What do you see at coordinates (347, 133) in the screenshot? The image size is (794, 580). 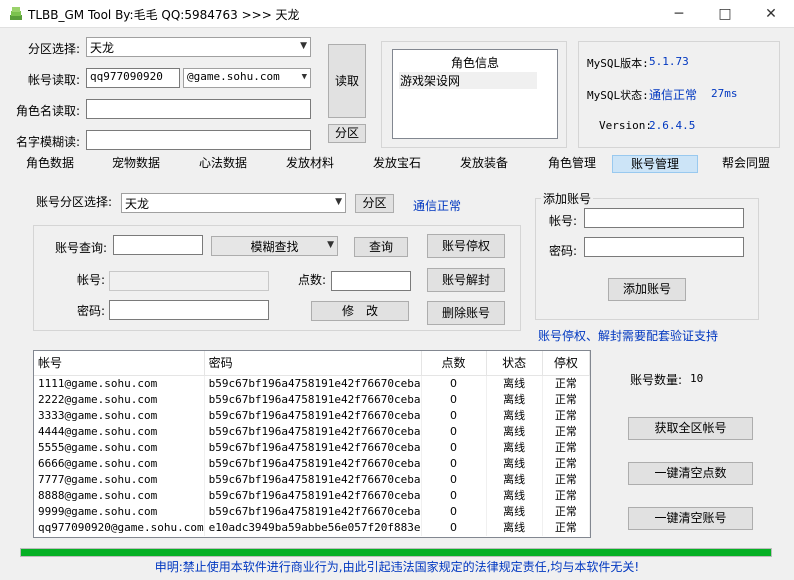 I see `zone-button: 分区` at bounding box center [347, 133].